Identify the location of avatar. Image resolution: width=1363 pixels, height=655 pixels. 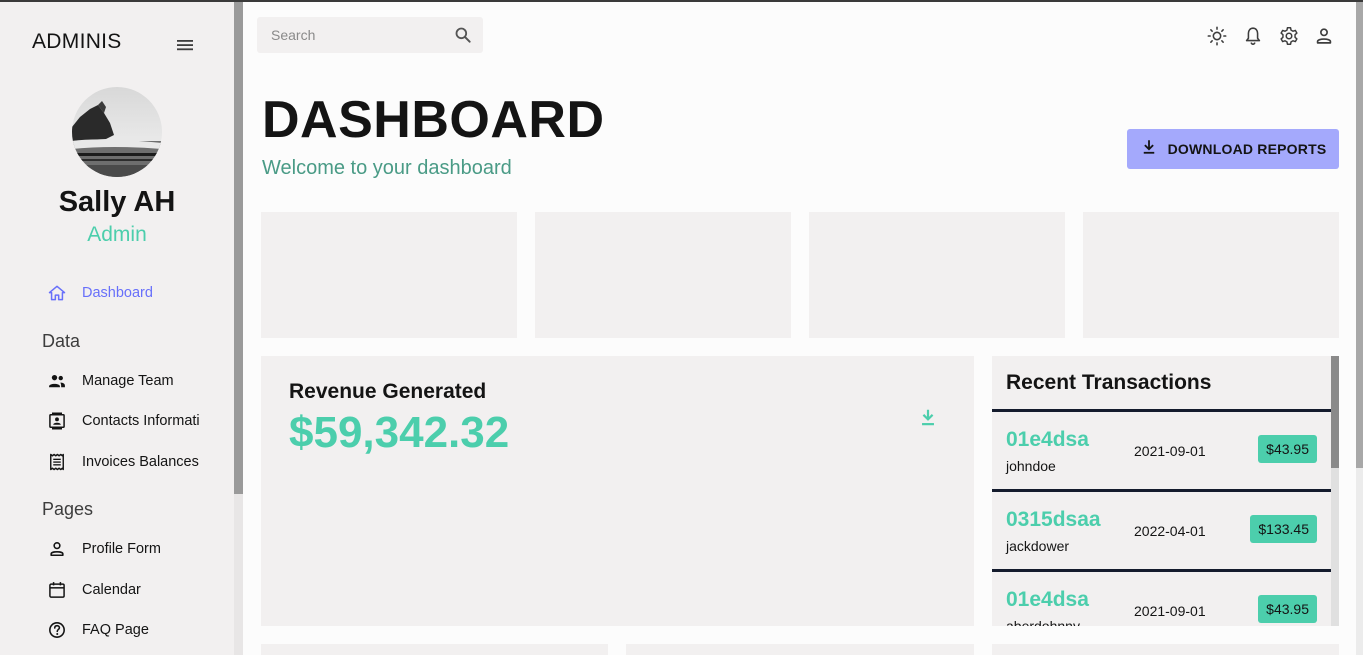
(117, 132).